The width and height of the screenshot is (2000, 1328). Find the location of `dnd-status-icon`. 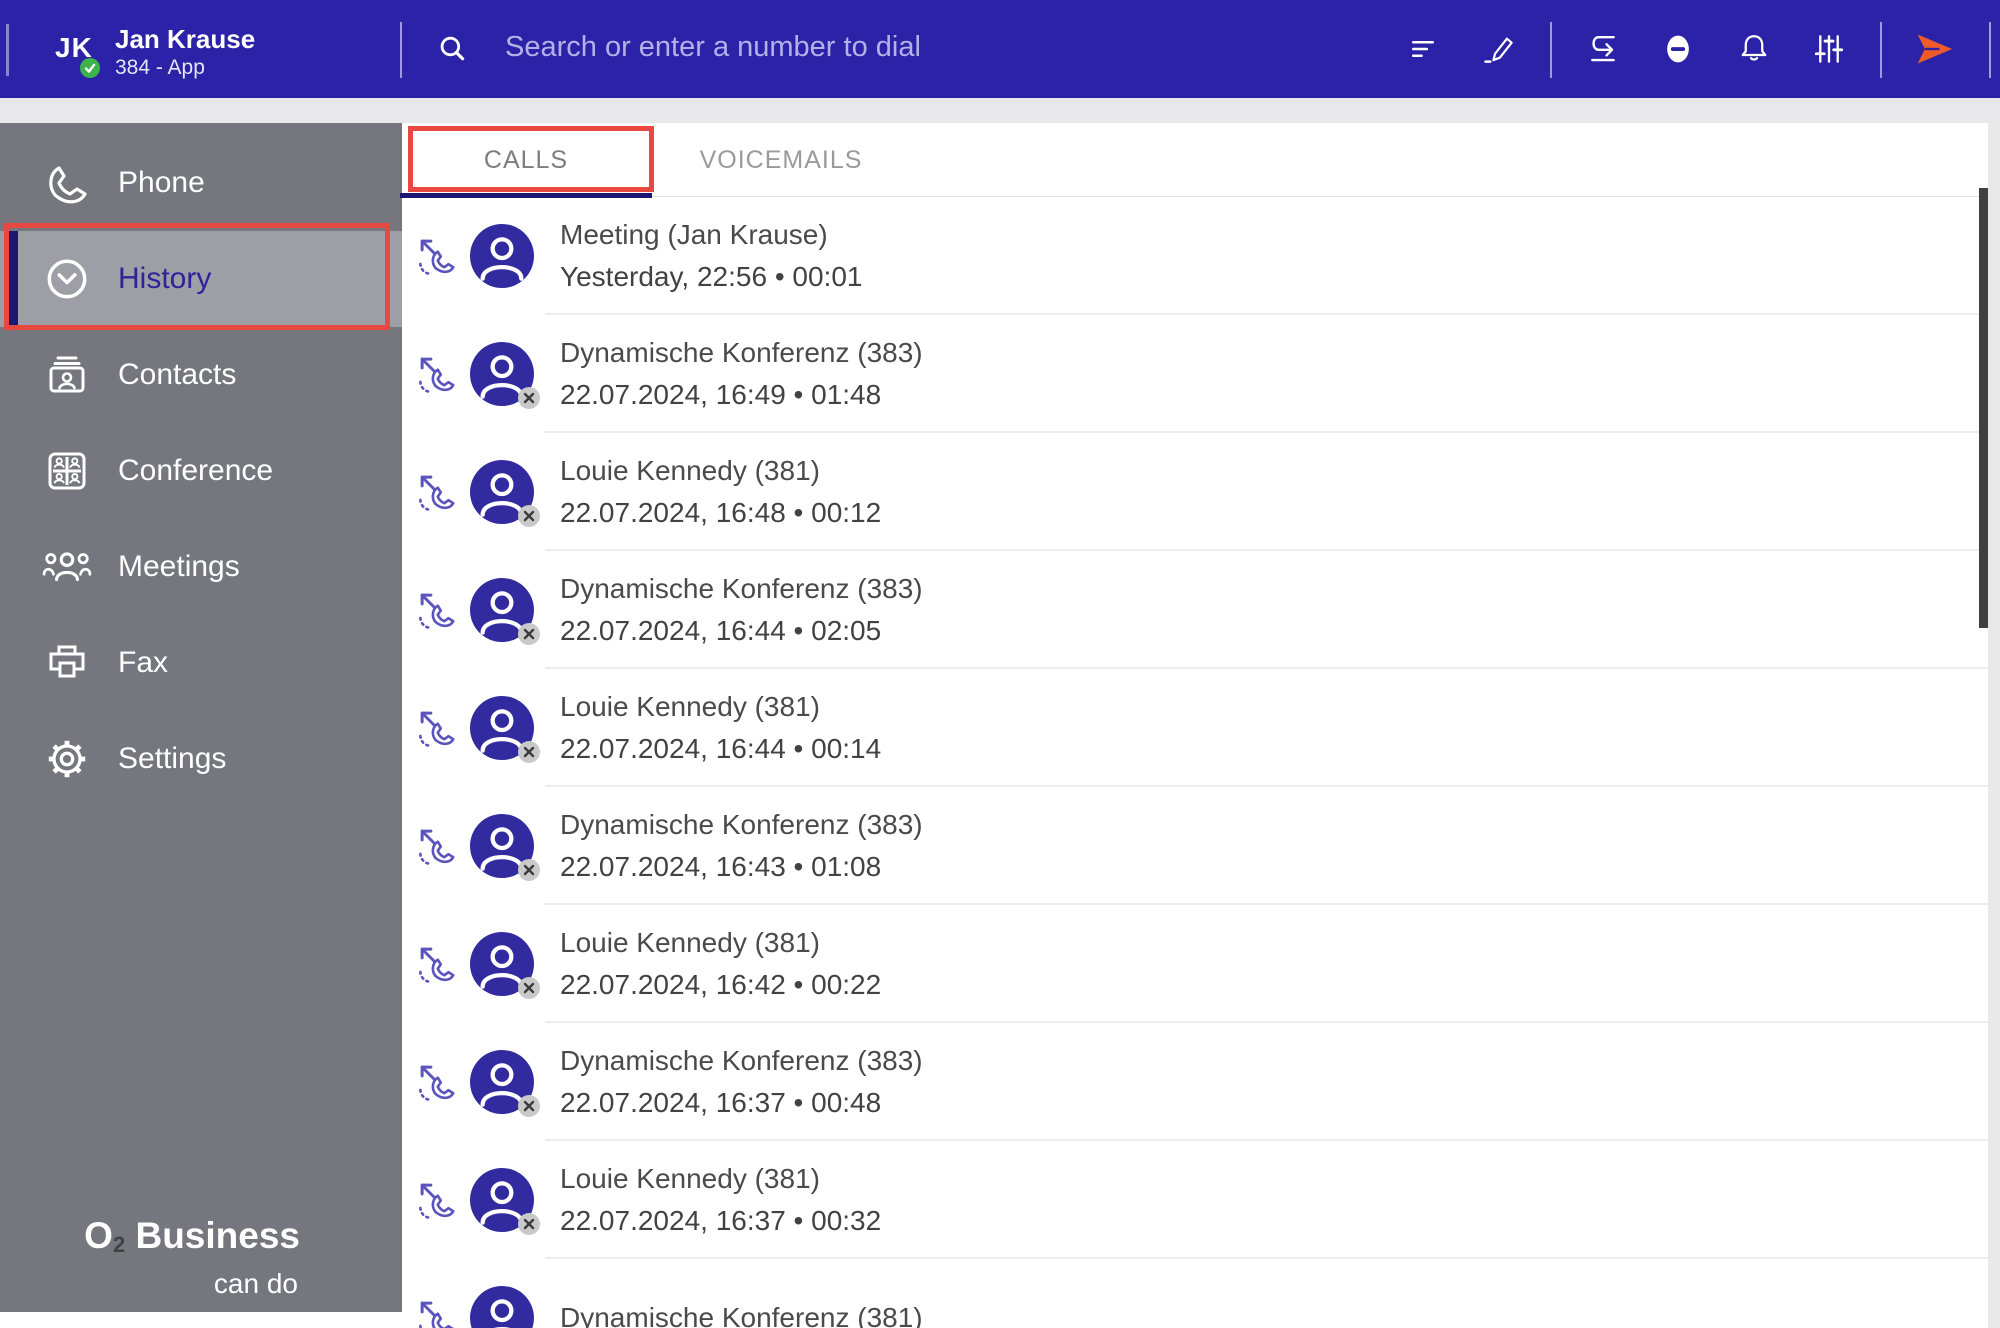

dnd-status-icon is located at coordinates (1678, 49).